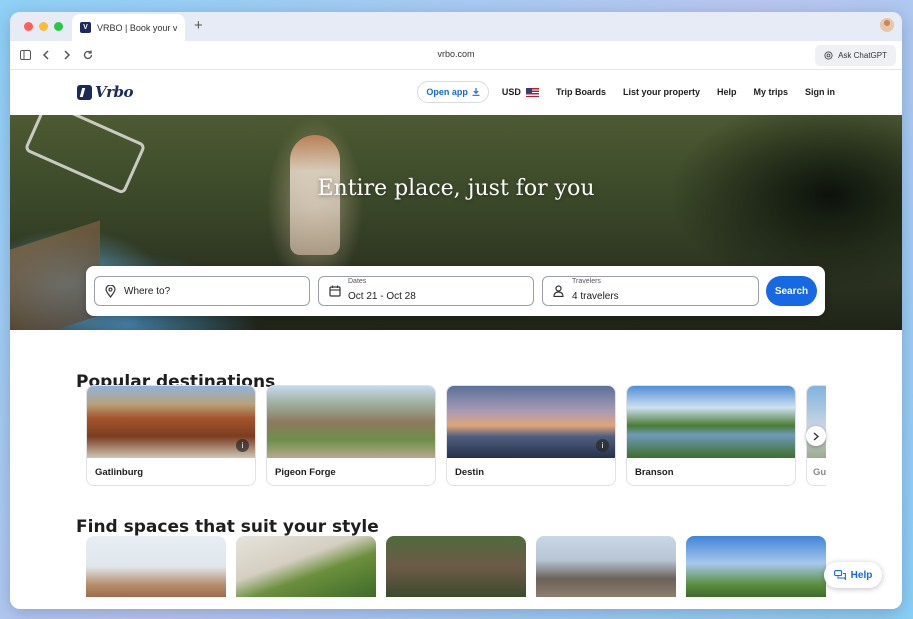 This screenshot has width=913, height=619. What do you see at coordinates (862, 55) in the screenshot?
I see `ask-chatgpt-label: Ask ChatGPT` at bounding box center [862, 55].